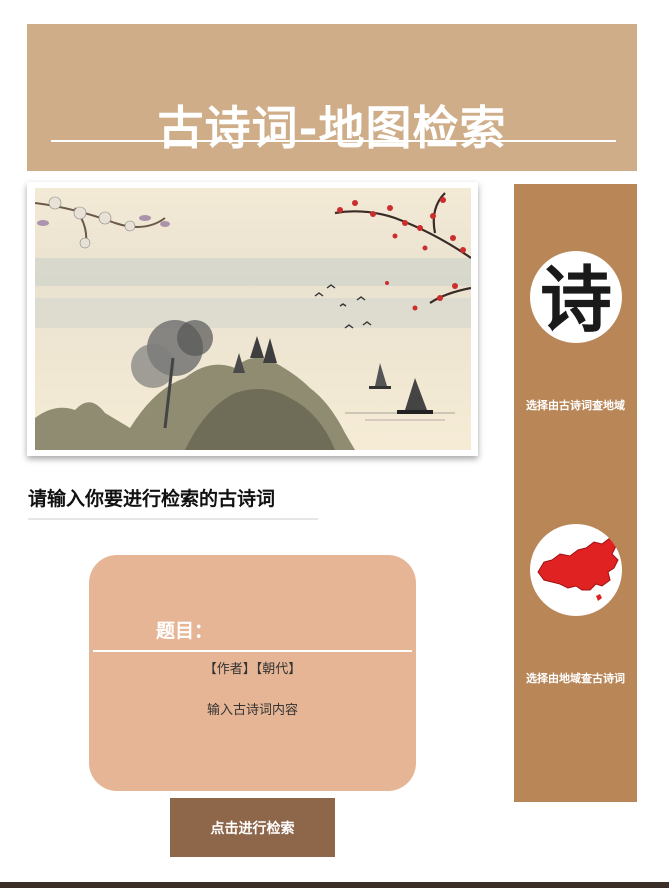 The width and height of the screenshot is (669, 888). What do you see at coordinates (252, 827) in the screenshot?
I see `search-button: 点击进行检索` at bounding box center [252, 827].